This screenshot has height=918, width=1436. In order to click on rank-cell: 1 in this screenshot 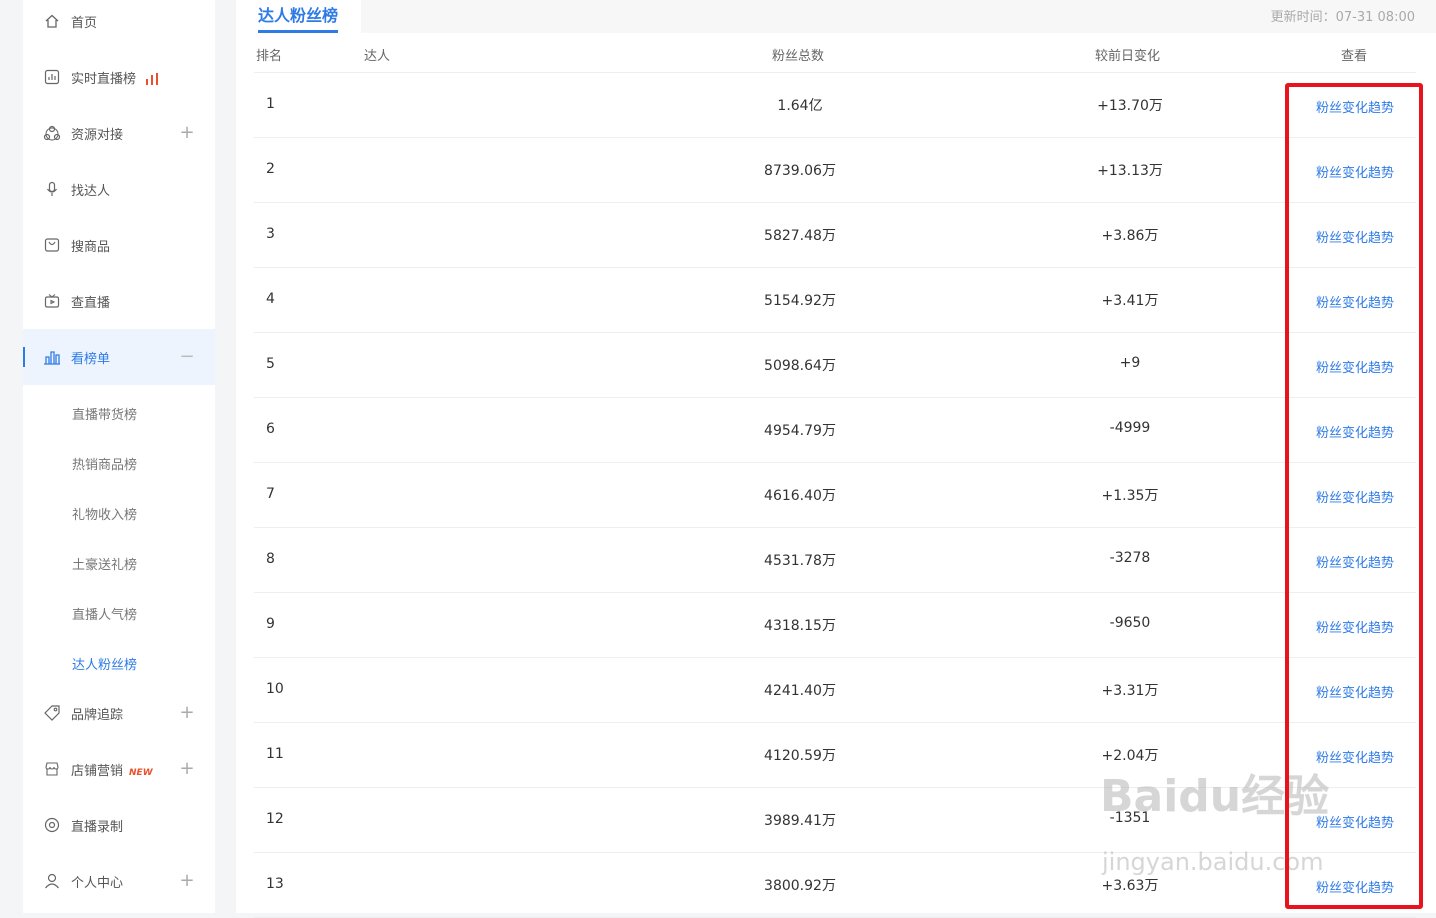, I will do `click(270, 104)`.